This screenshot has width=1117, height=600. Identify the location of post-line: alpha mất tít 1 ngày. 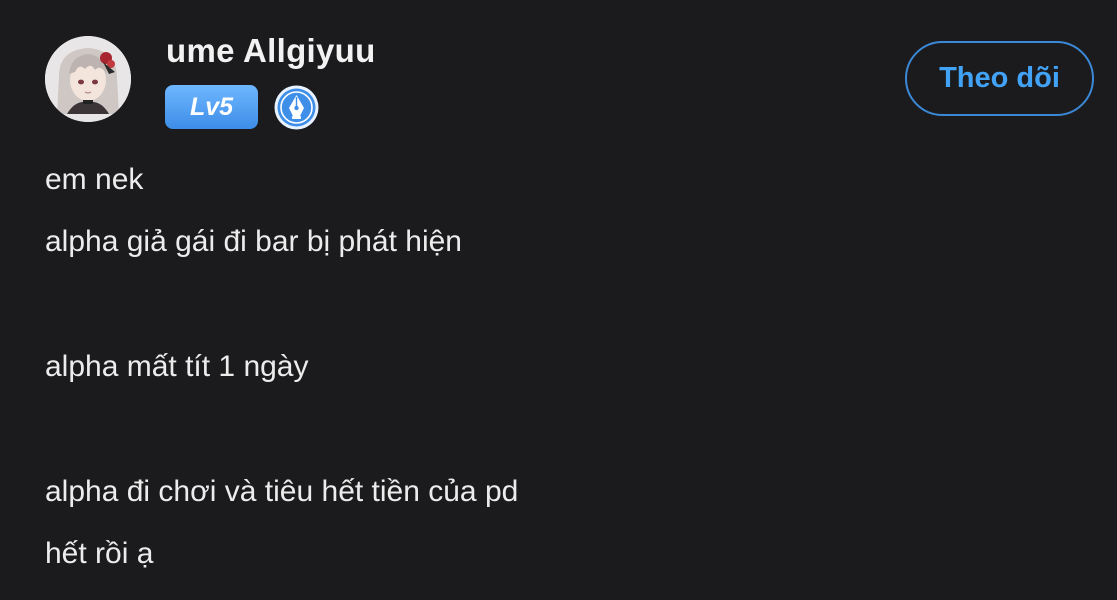
(177, 366).